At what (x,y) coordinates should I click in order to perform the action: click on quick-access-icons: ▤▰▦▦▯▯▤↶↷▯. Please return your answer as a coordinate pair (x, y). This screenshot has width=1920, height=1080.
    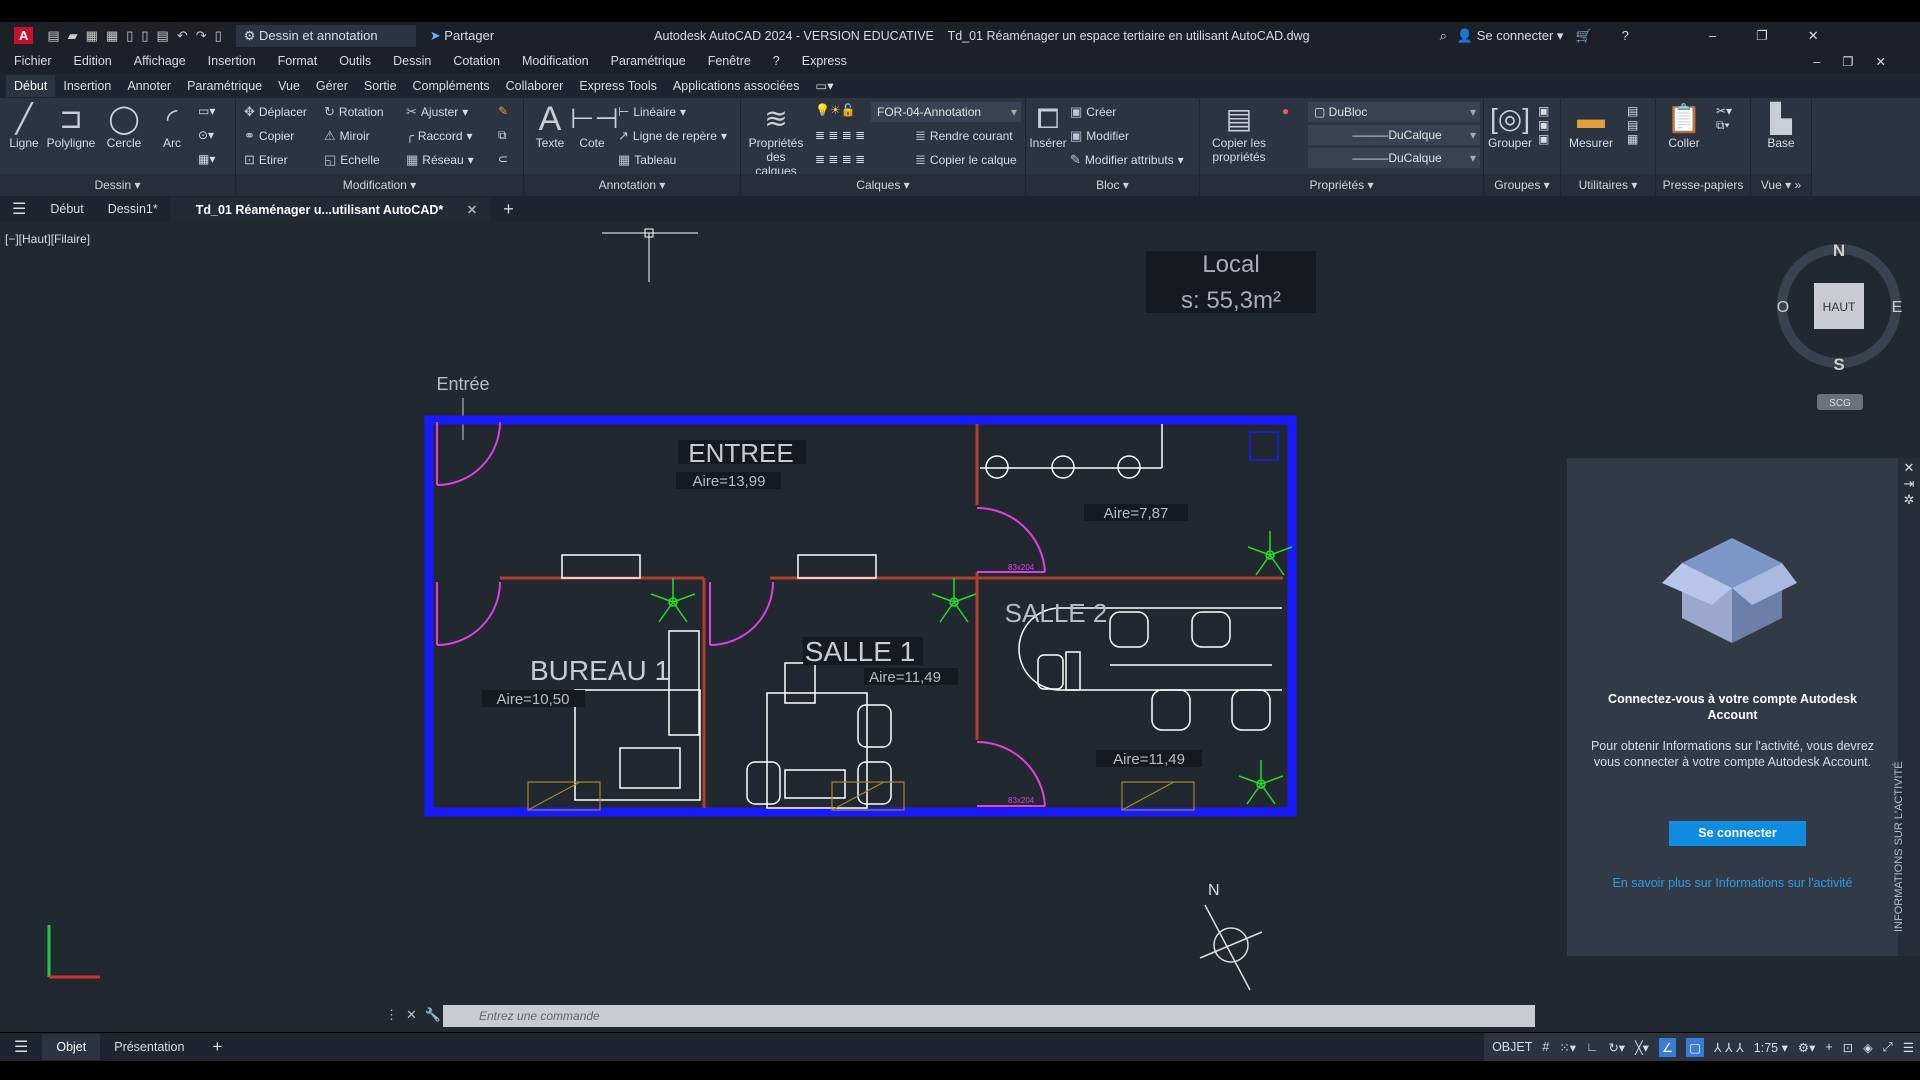
    Looking at the image, I should click on (138, 36).